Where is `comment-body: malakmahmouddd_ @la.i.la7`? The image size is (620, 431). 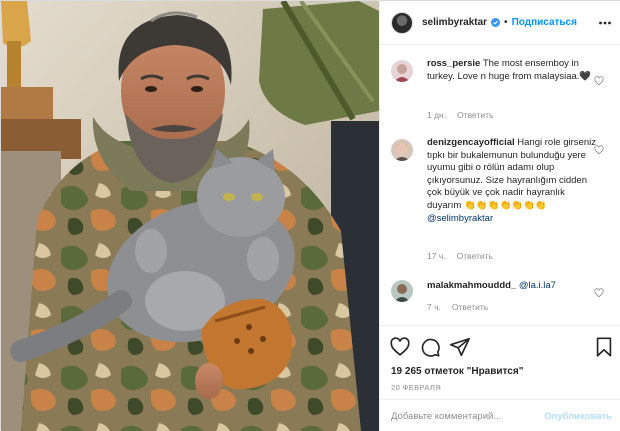
comment-body: malakmahmouddd_ @la.i.la7 is located at coordinates (512, 286).